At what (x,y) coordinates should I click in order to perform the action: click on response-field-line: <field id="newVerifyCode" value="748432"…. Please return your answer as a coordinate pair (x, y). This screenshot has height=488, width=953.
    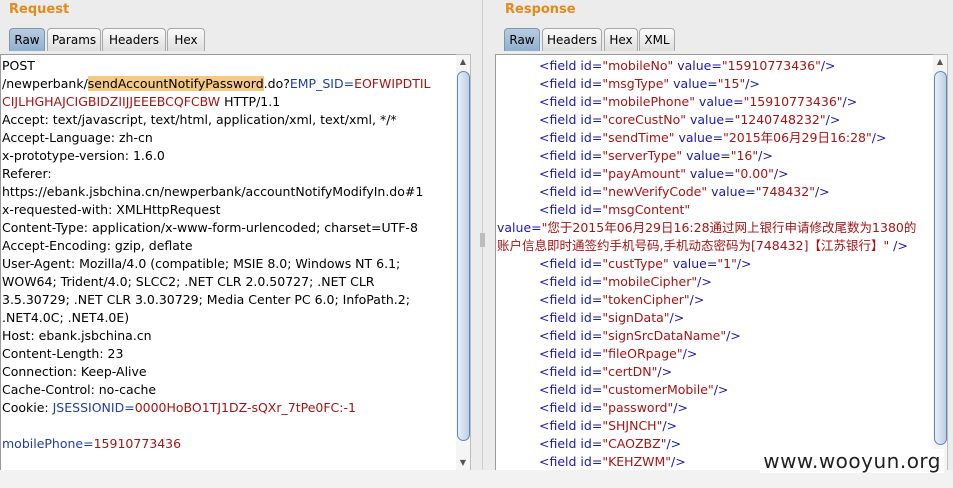
    Looking at the image, I should click on (684, 191).